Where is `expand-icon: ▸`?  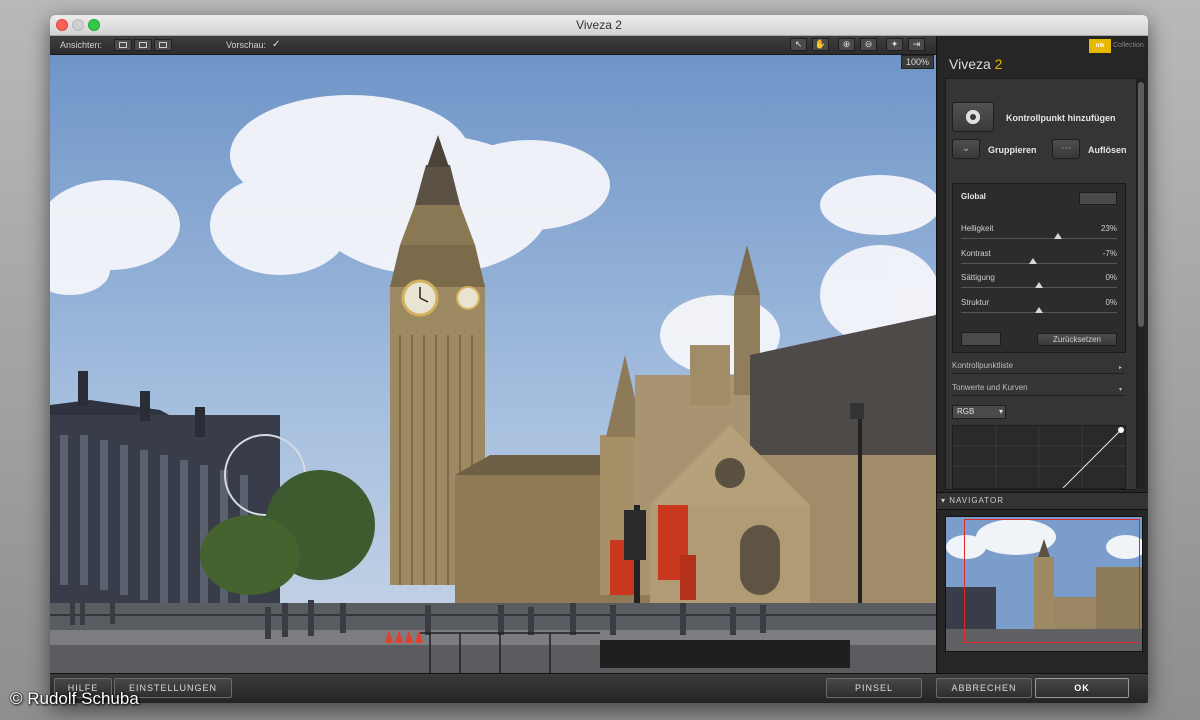 expand-icon: ▸ is located at coordinates (1120, 368).